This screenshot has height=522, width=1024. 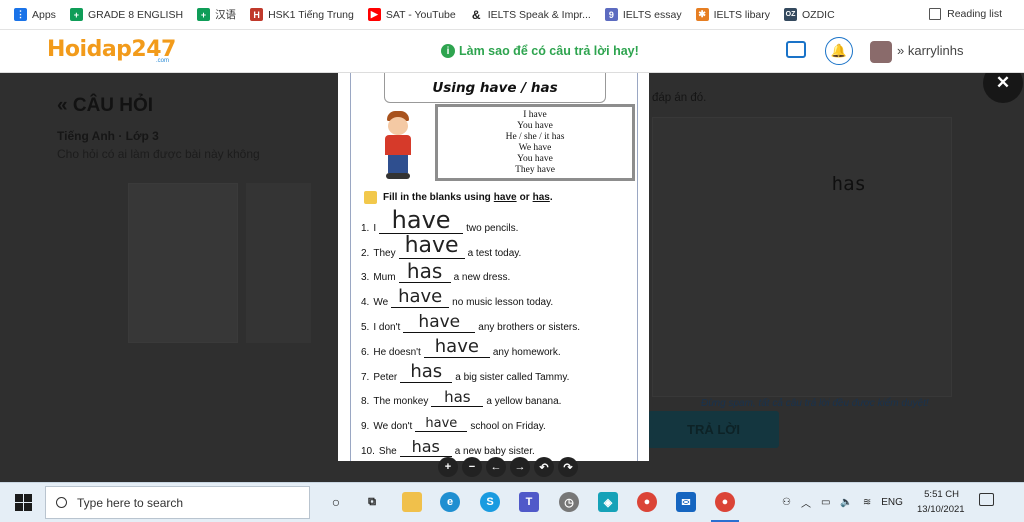 What do you see at coordinates (881, 52) in the screenshot?
I see `avatar` at bounding box center [881, 52].